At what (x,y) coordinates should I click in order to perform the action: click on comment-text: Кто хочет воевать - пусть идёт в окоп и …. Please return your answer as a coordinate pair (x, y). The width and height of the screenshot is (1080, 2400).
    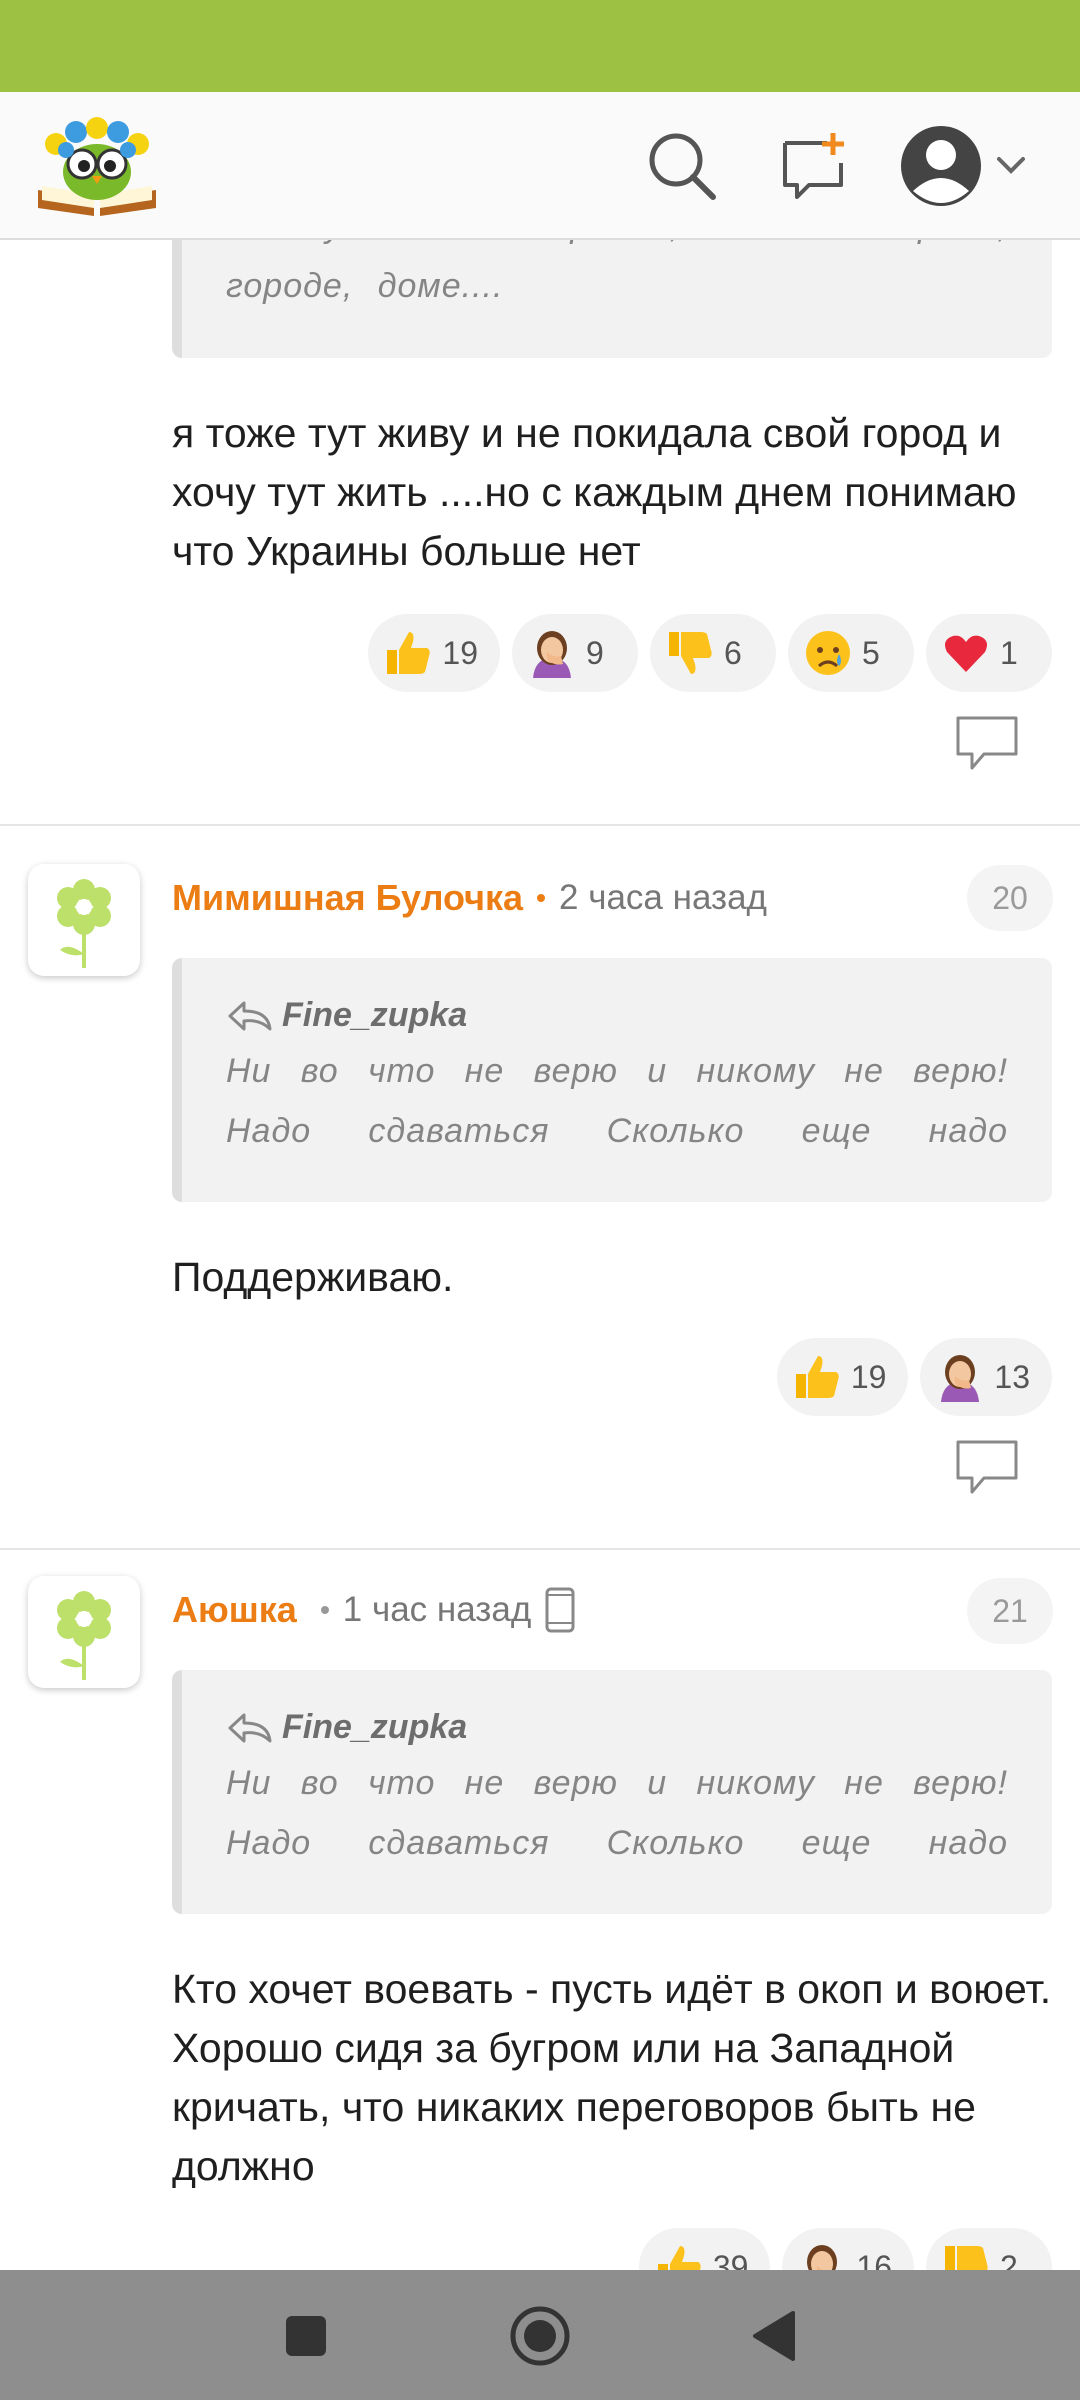
    Looking at the image, I should click on (612, 2077).